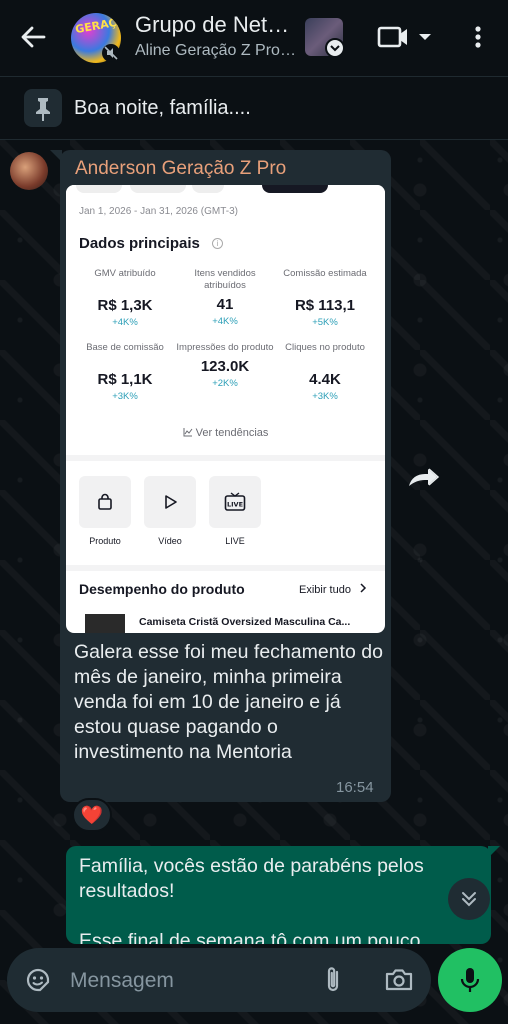 The height and width of the screenshot is (1024, 508). Describe the element at coordinates (29, 171) in the screenshot. I see `sender-avatar` at that location.